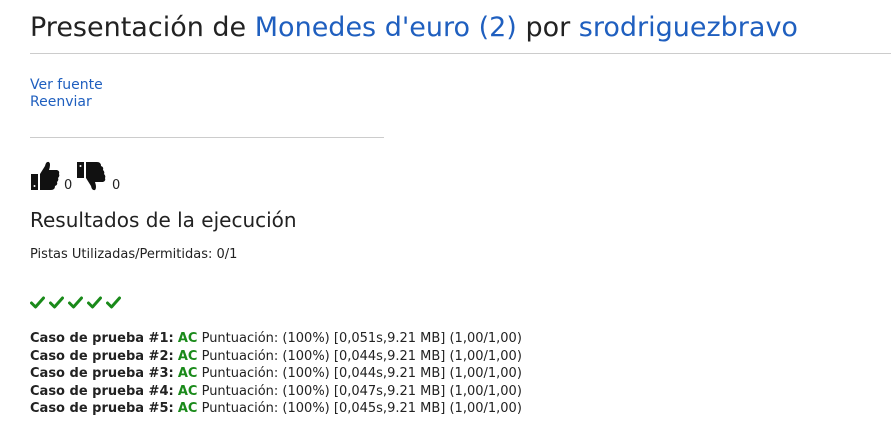 This screenshot has width=891, height=443. What do you see at coordinates (102, 391) in the screenshot?
I see `test-case-label: Caso de prueba #4:` at bounding box center [102, 391].